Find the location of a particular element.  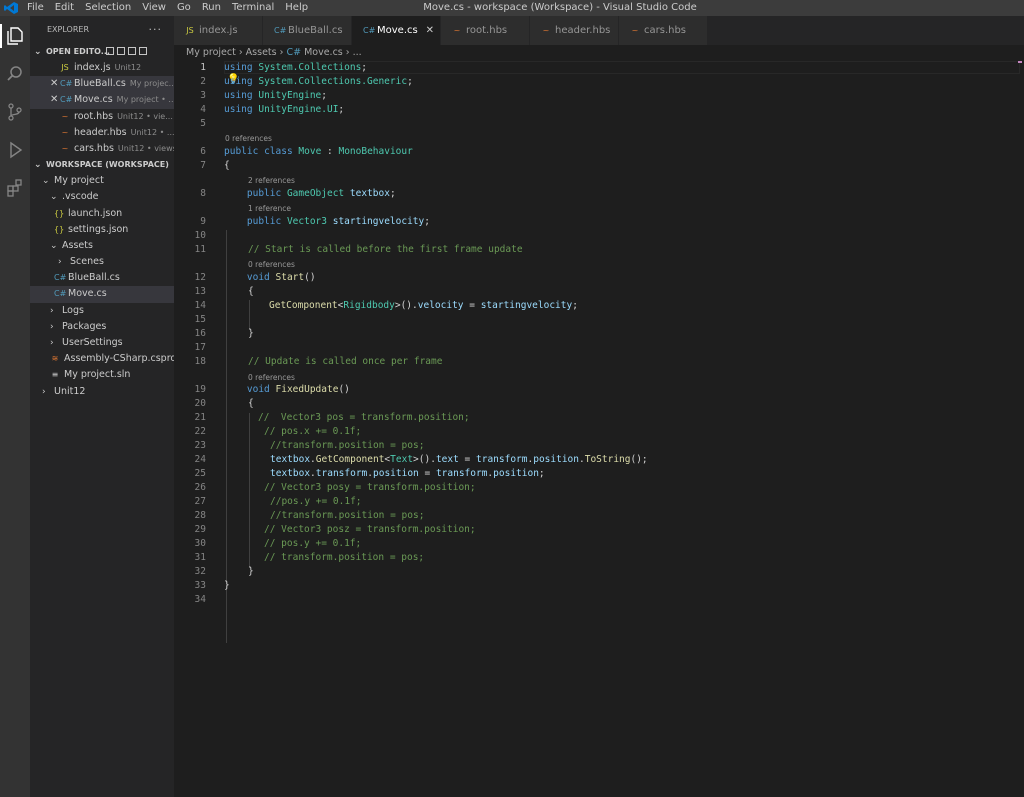

menu-file: File is located at coordinates (35, 8).